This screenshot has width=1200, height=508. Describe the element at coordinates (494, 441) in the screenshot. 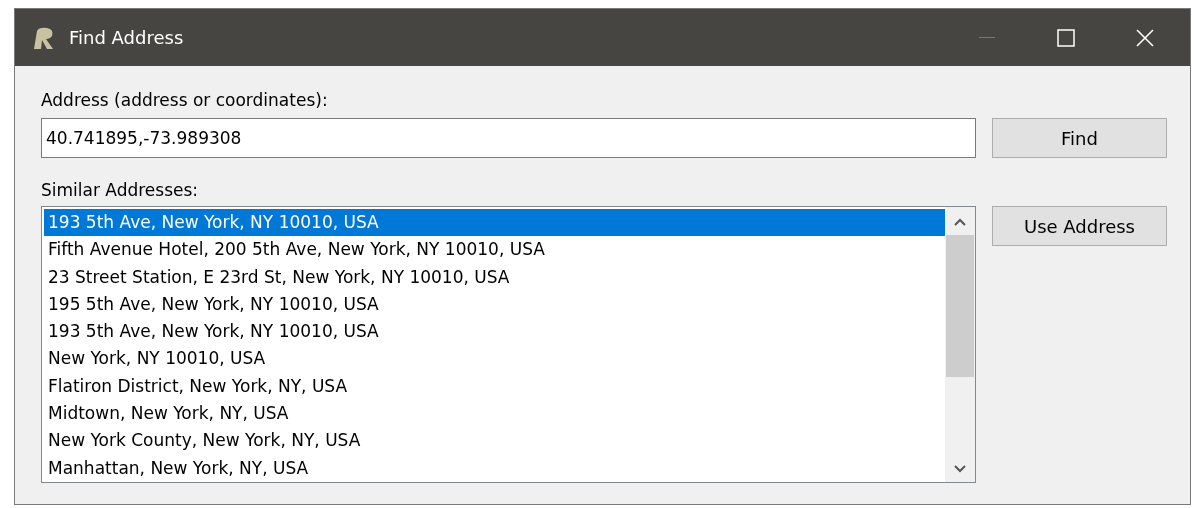

I see `address-list-item: New York County, New York, NY, USA` at that location.